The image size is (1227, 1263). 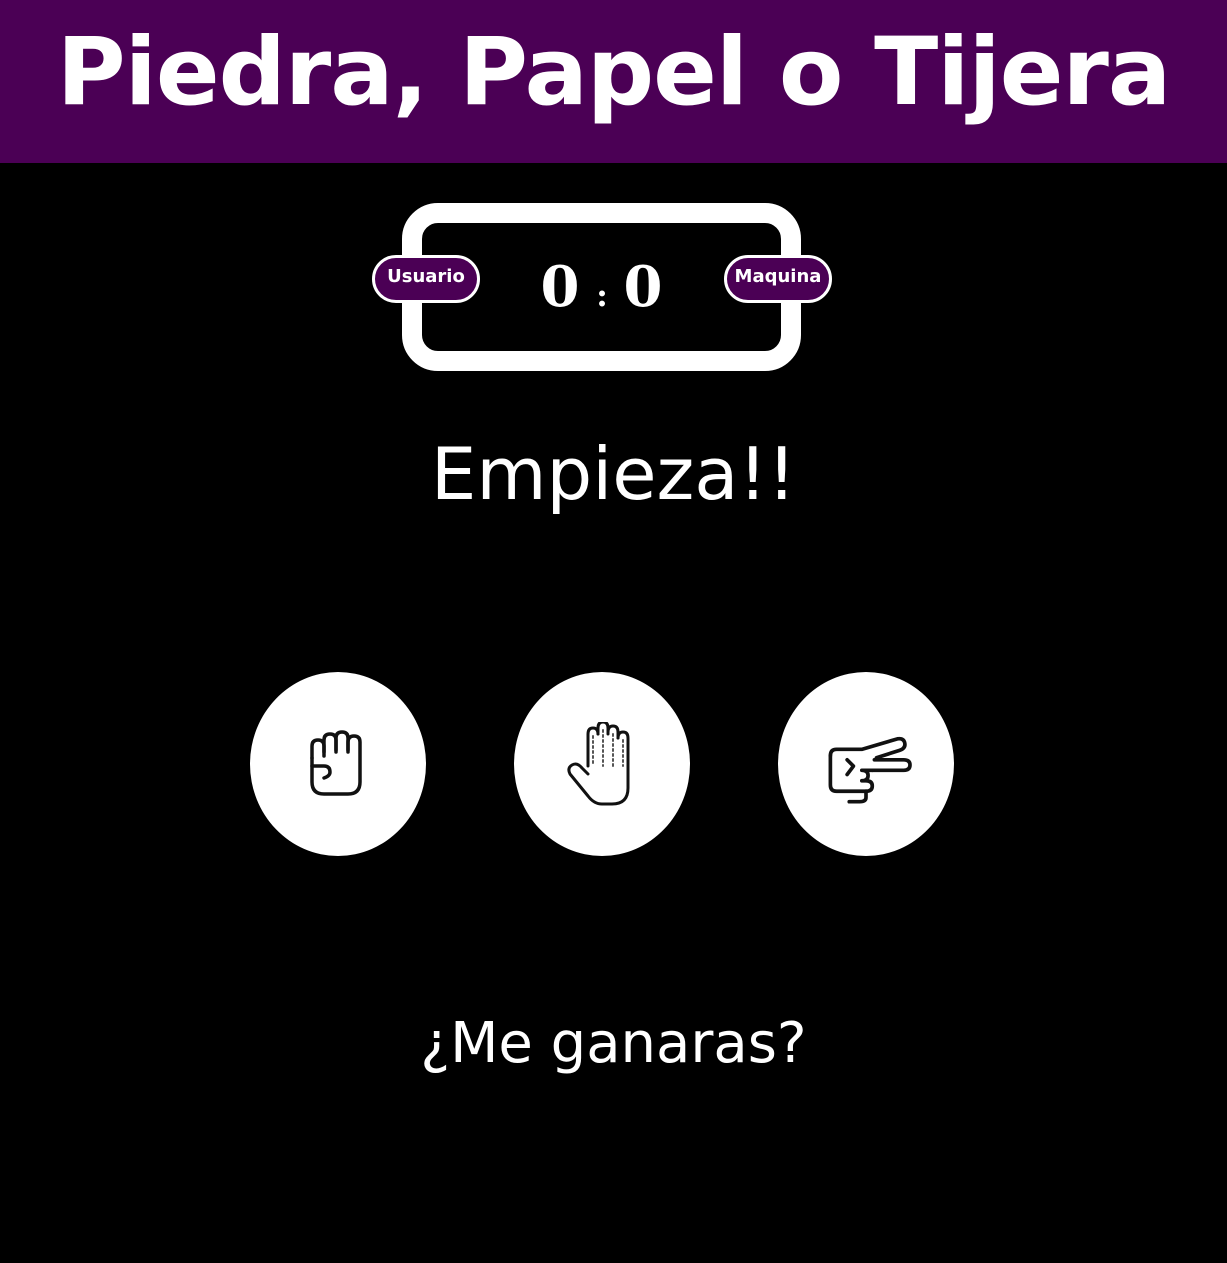 What do you see at coordinates (613, 1043) in the screenshot?
I see `challenge-text: ¿Me ganaras?` at bounding box center [613, 1043].